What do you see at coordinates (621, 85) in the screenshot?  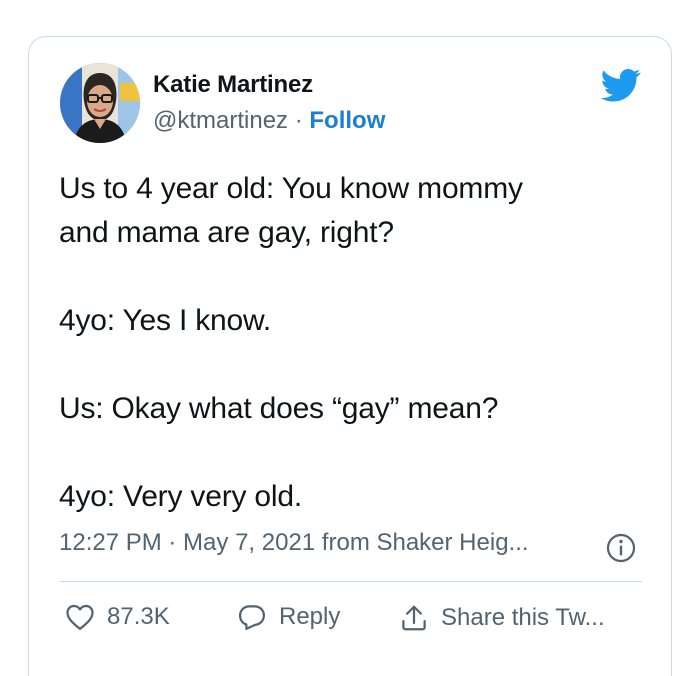 I see `twitter-bird-icon` at bounding box center [621, 85].